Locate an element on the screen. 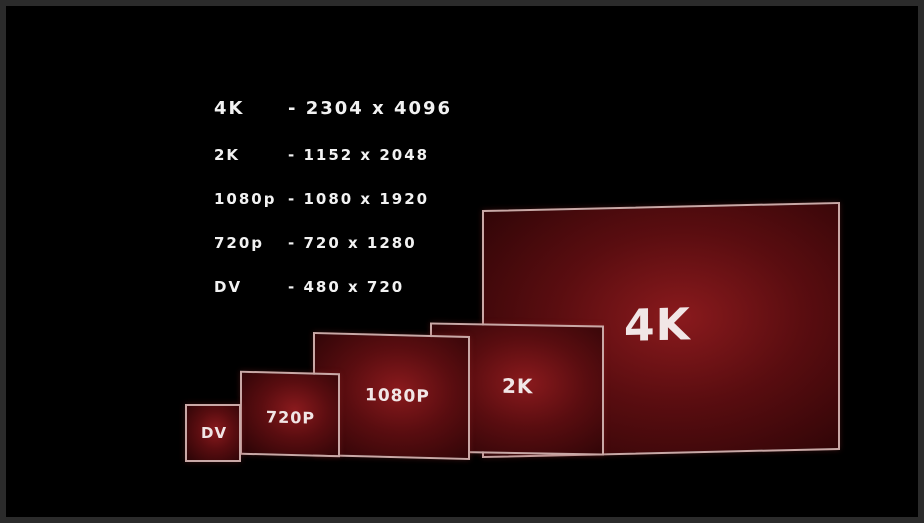  screen-720p: 720P is located at coordinates (290, 414).